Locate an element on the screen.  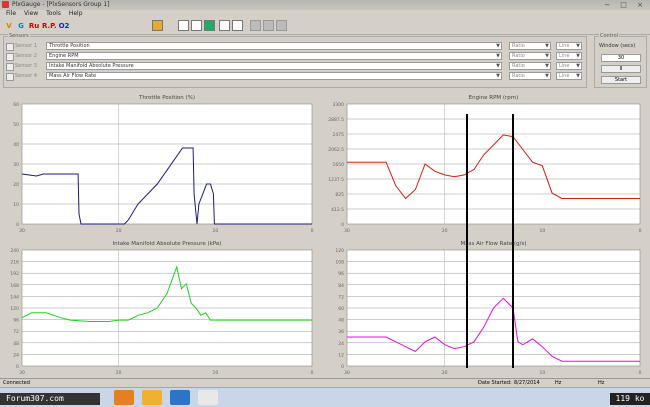
y-tick-label: 120 is located at coordinates (14, 309).